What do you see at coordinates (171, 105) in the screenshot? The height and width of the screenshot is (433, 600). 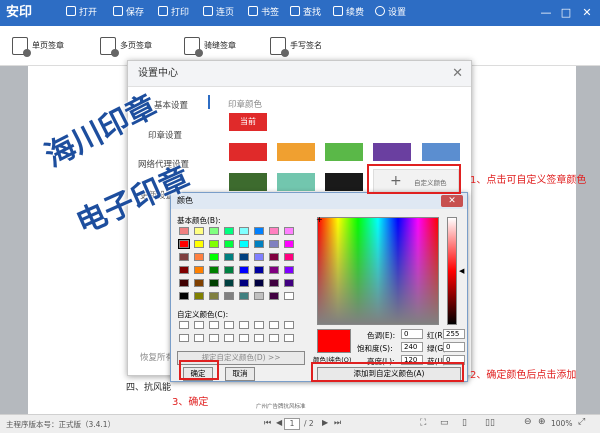 I see `nav-basic-settings: 基本设置` at bounding box center [171, 105].